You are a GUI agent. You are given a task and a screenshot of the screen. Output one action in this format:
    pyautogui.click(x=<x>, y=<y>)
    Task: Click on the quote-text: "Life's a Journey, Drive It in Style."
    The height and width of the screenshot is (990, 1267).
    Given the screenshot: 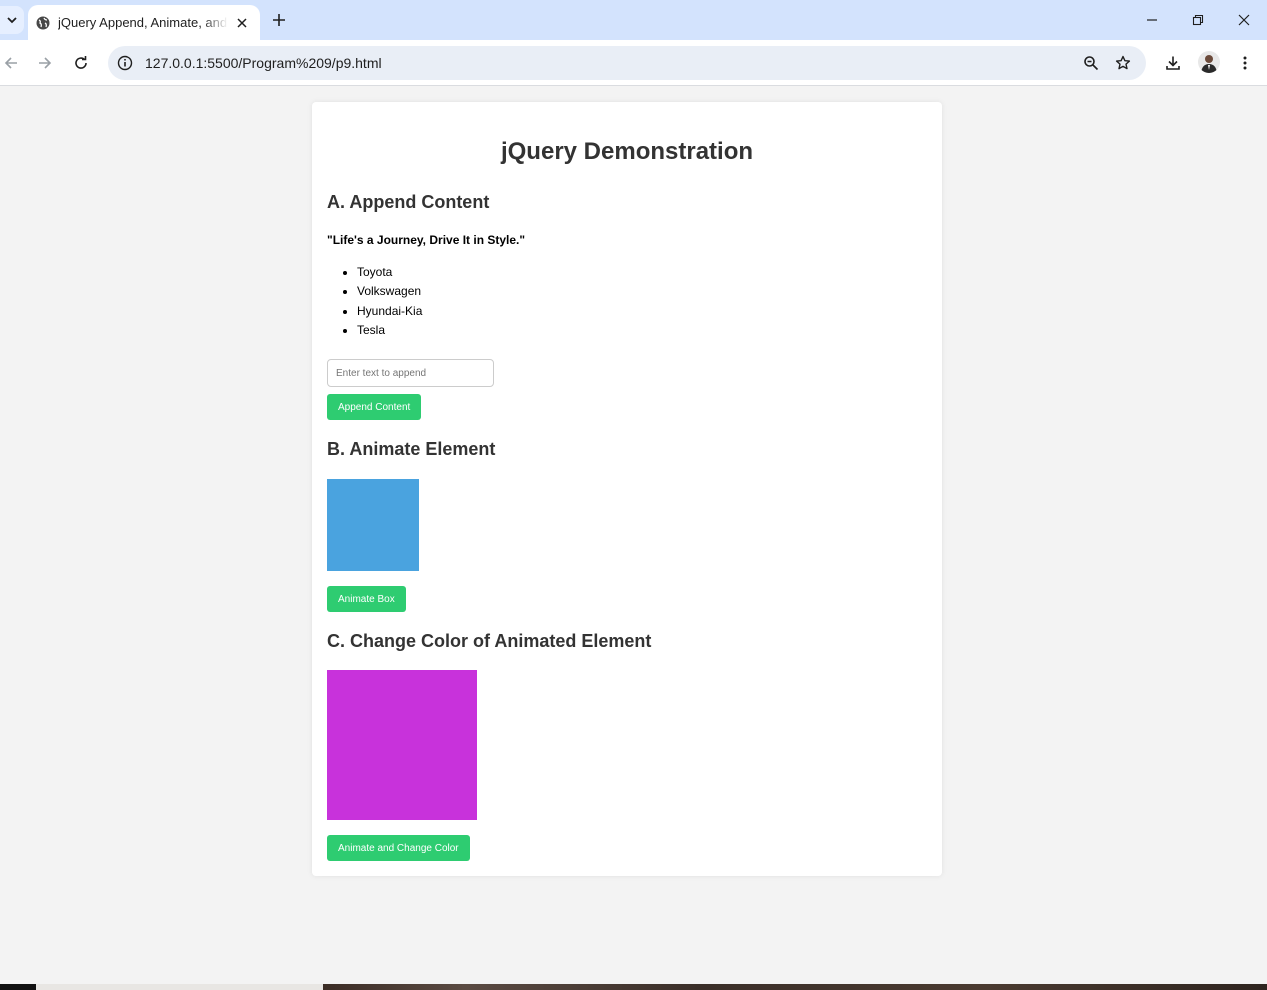 What is the action you would take?
    pyautogui.click(x=426, y=240)
    